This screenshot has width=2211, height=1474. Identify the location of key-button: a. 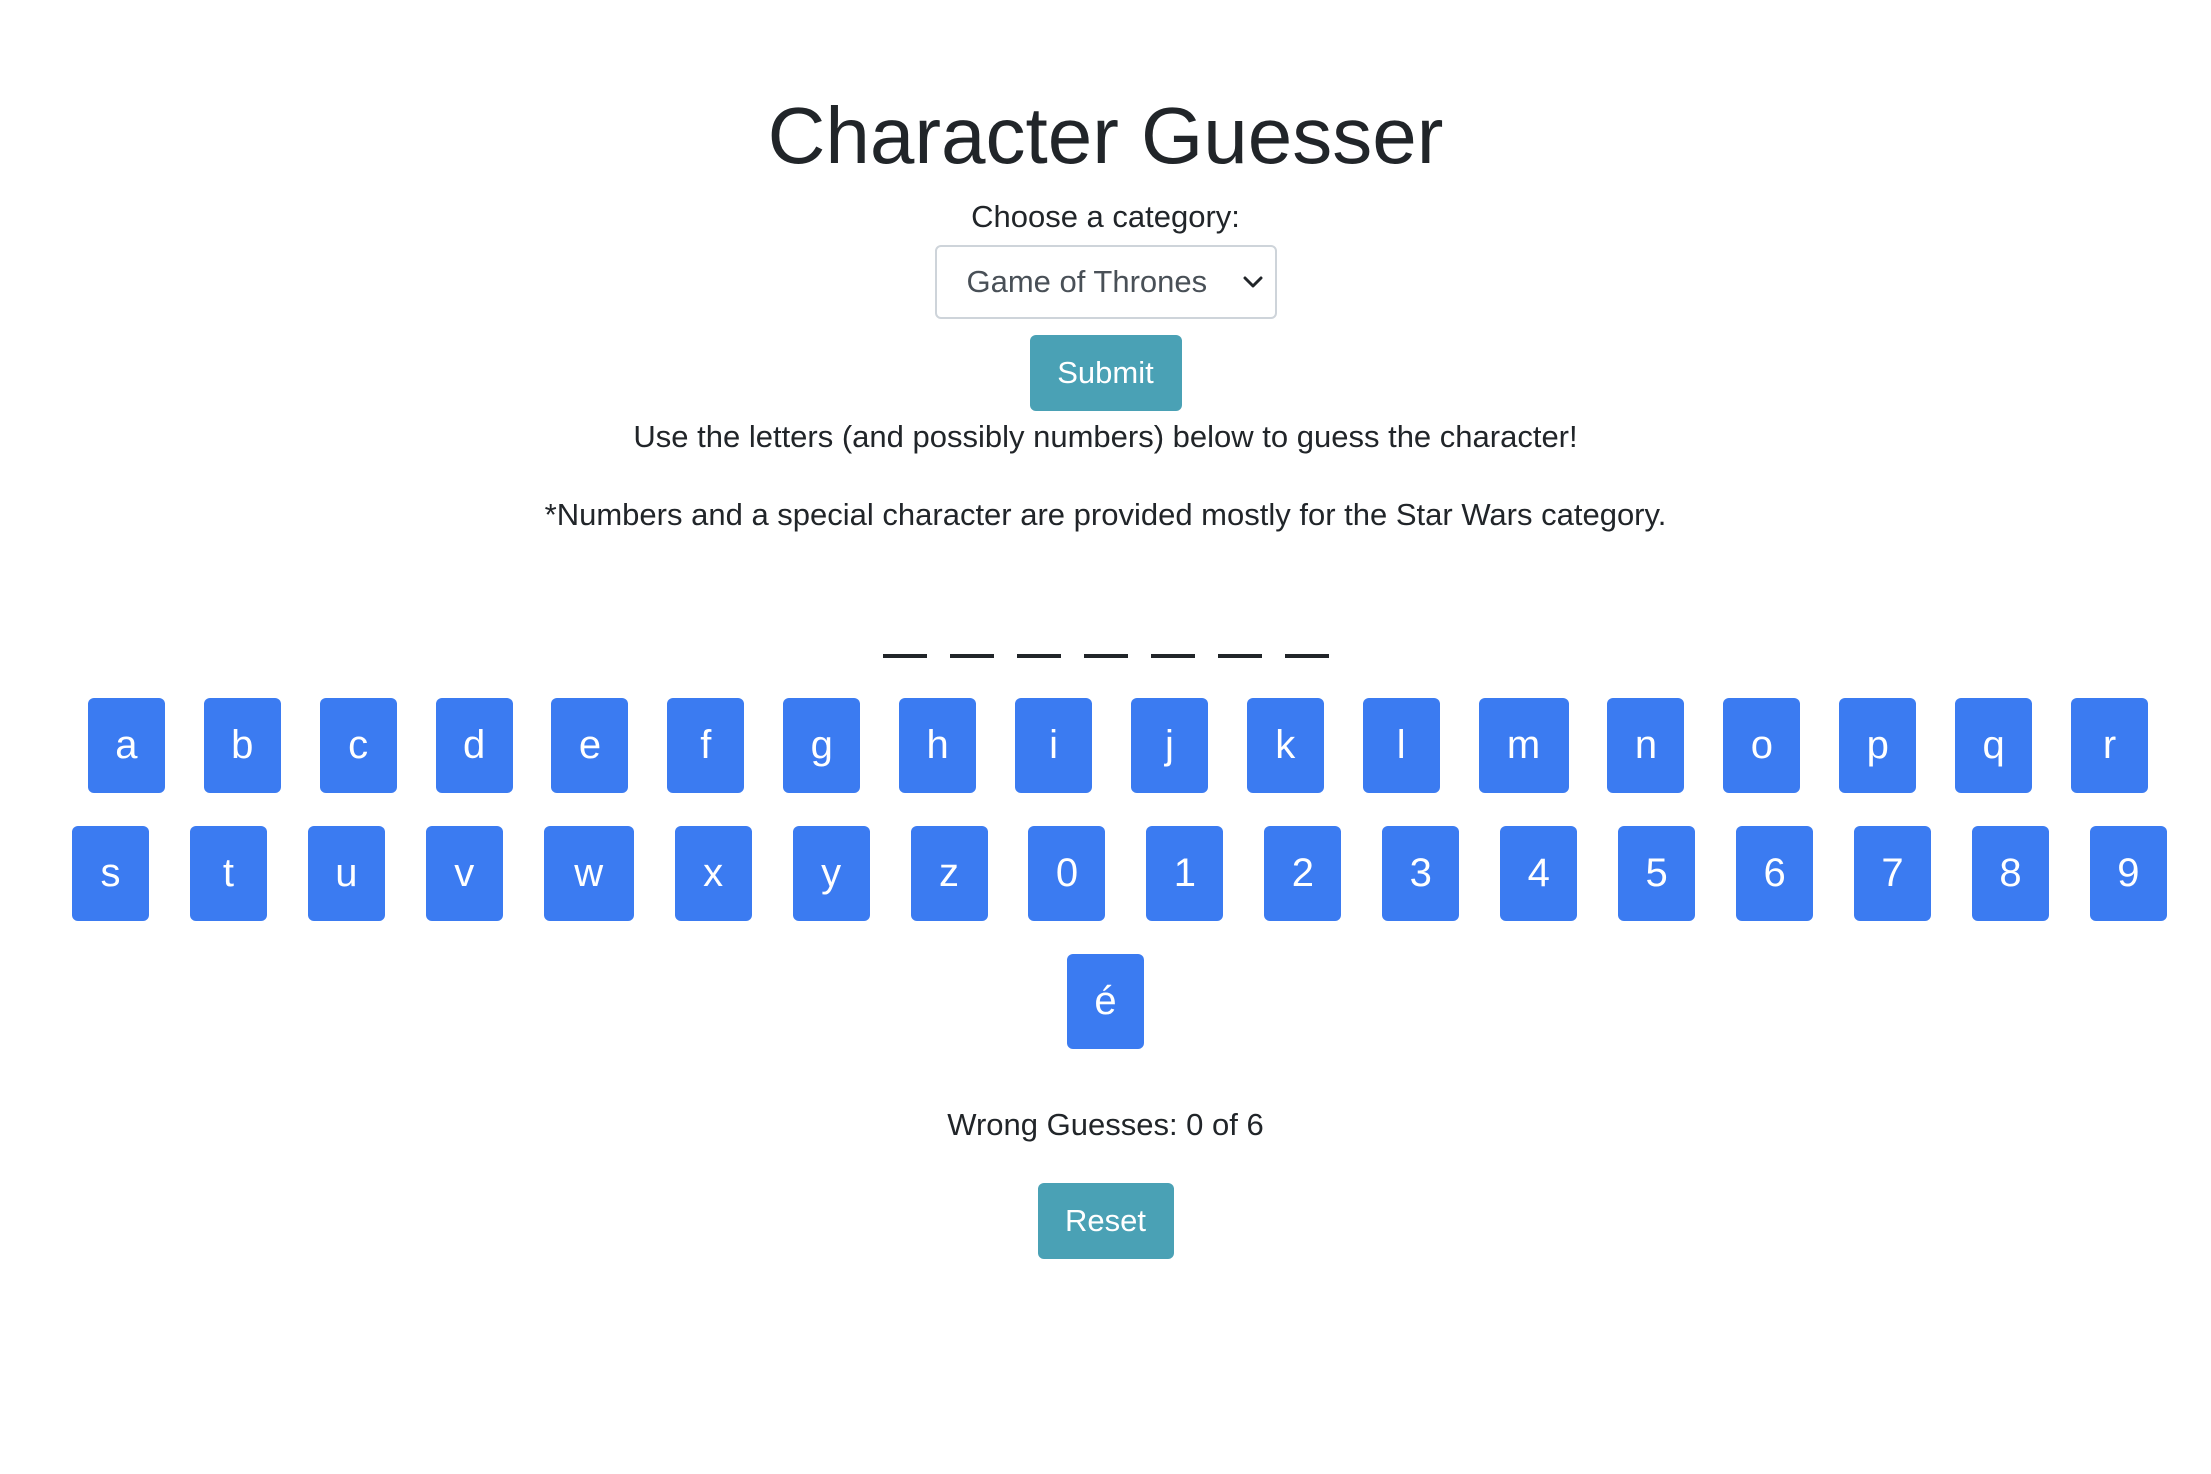
(126, 745).